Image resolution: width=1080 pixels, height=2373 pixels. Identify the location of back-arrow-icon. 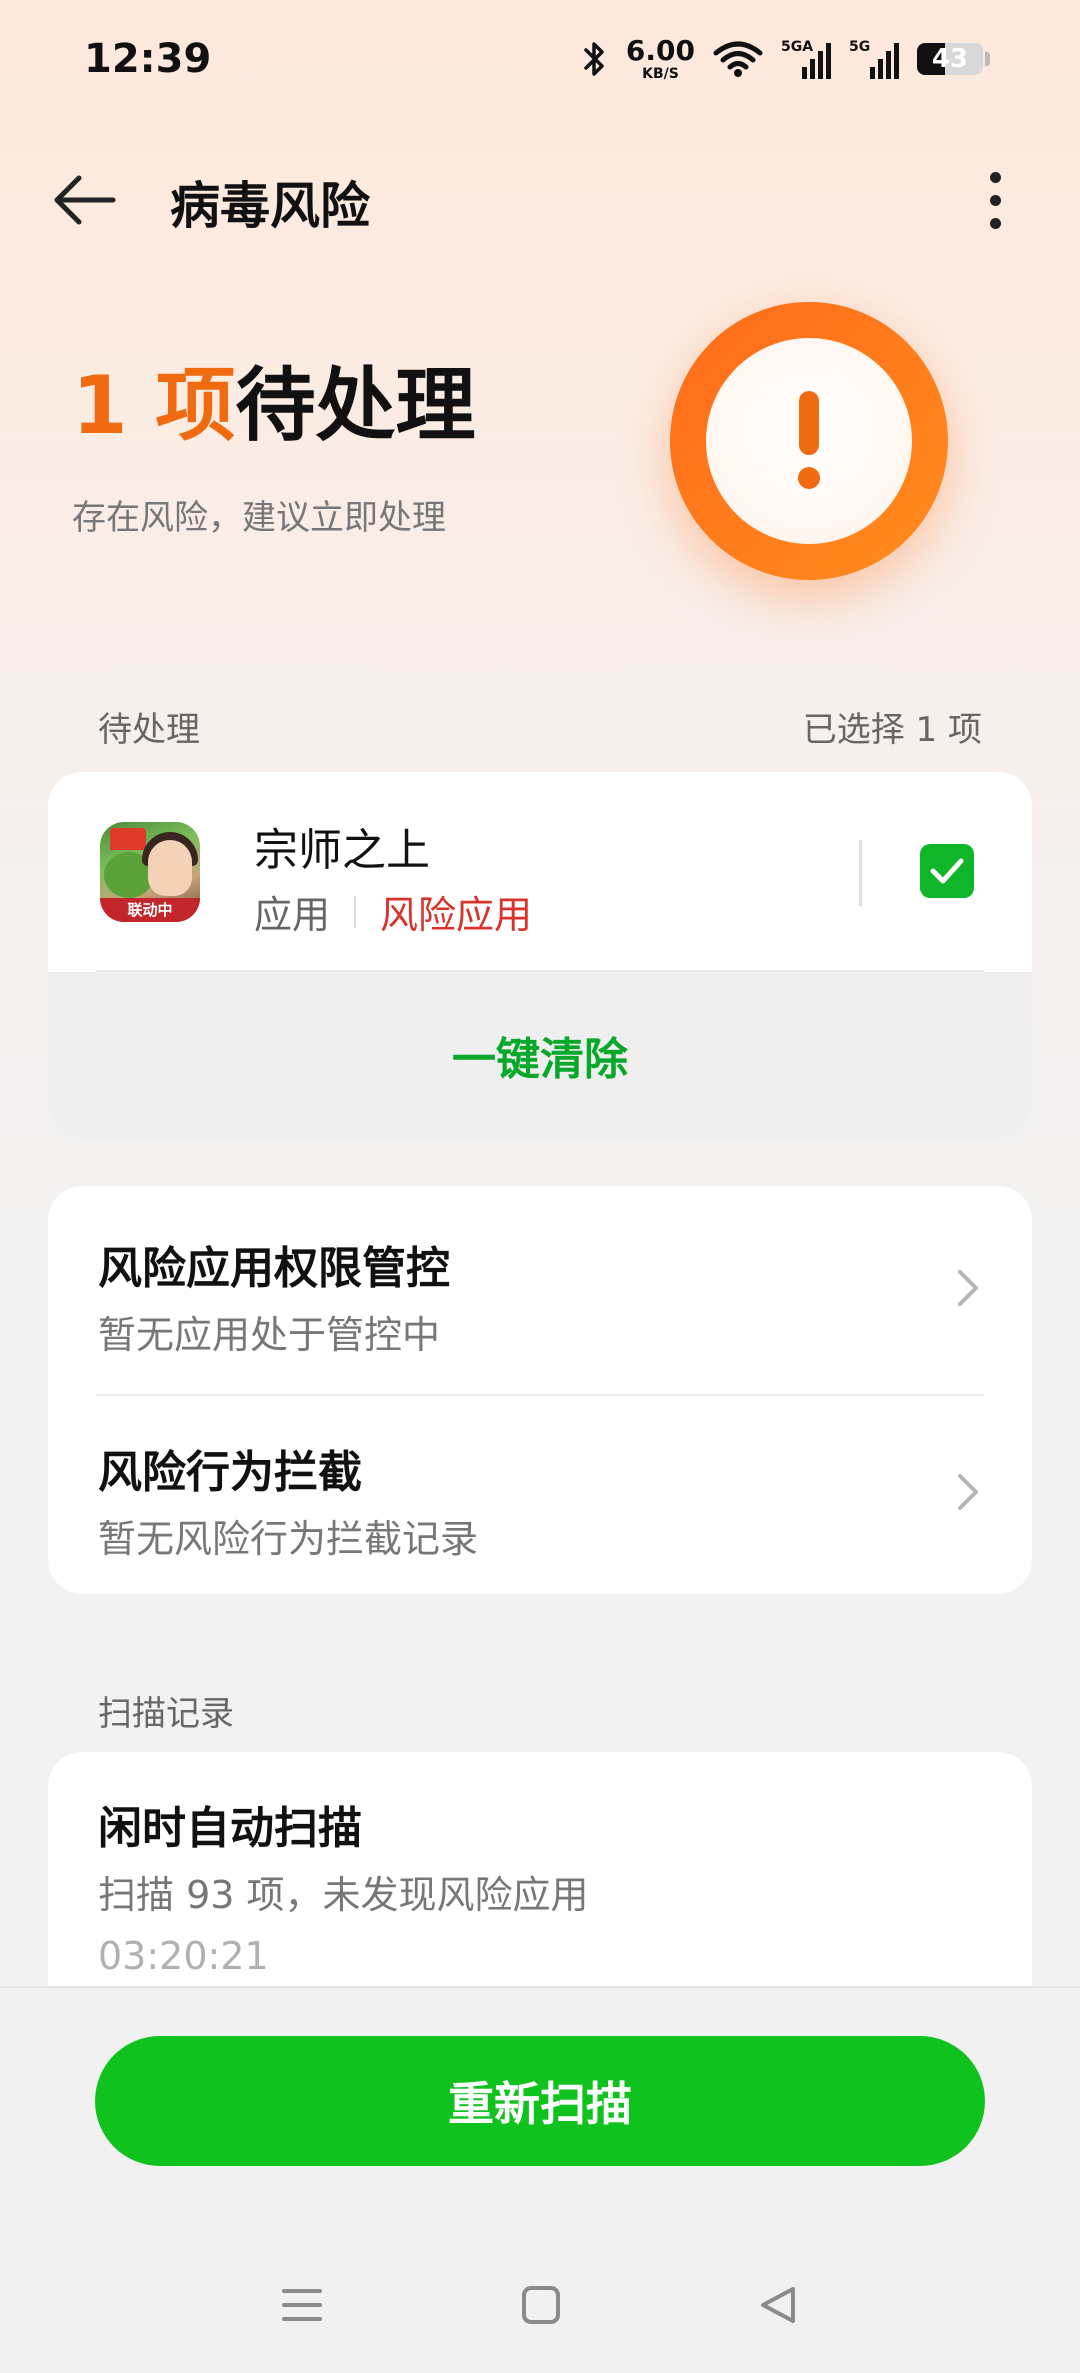
(85, 200).